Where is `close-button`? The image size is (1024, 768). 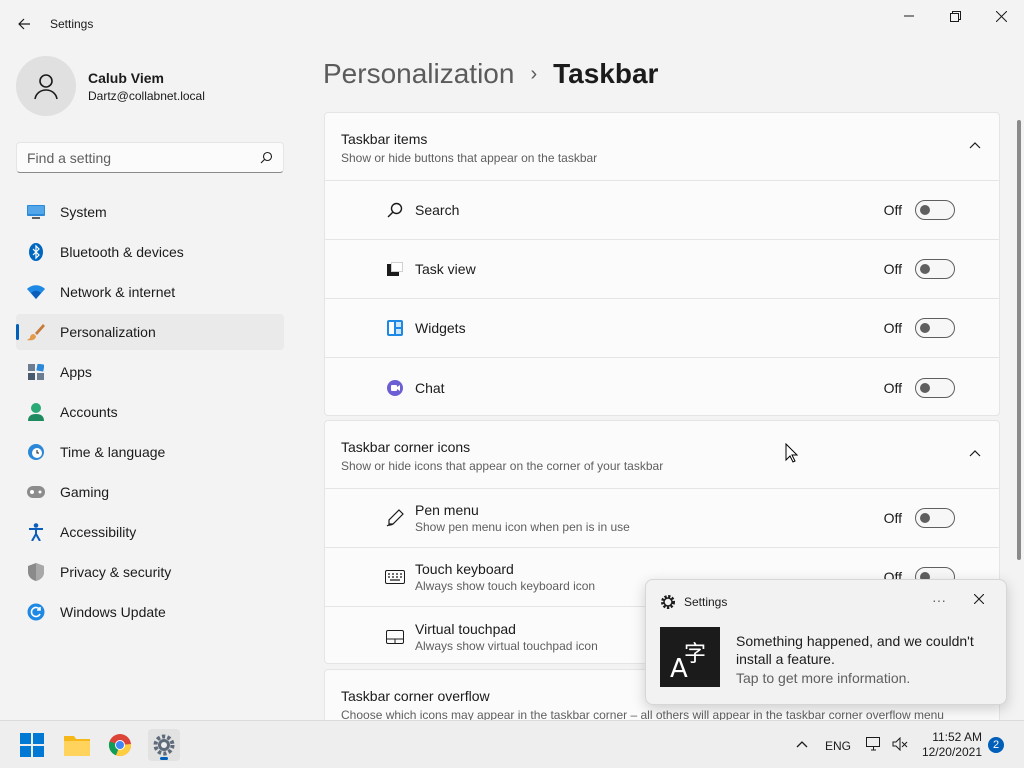
close-button is located at coordinates (1001, 16).